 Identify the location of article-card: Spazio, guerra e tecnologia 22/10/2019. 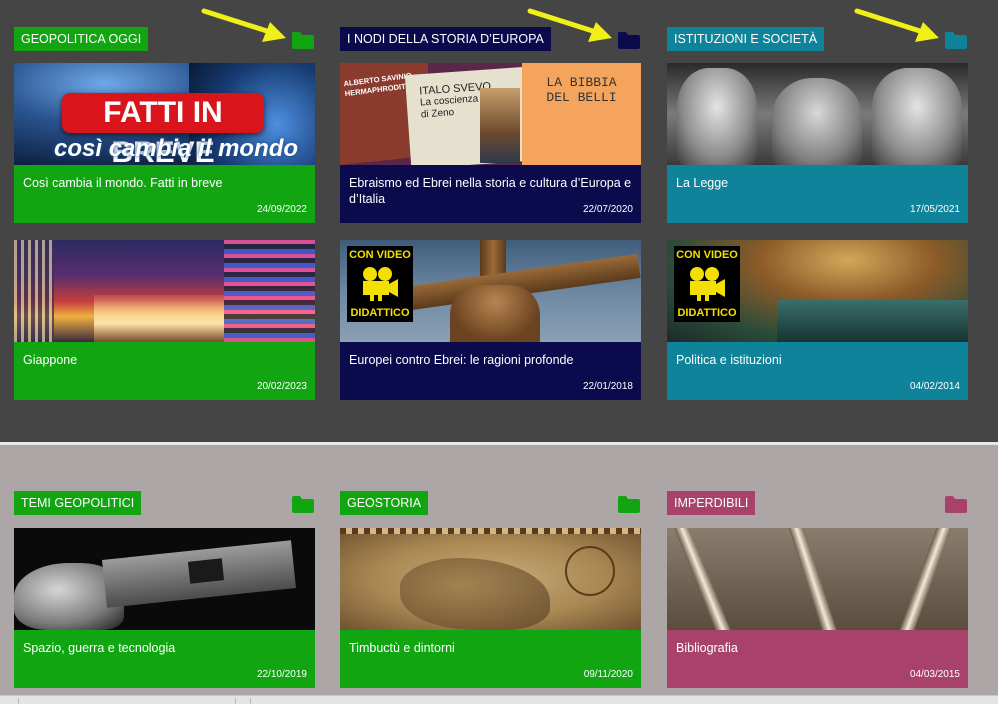
(164, 608).